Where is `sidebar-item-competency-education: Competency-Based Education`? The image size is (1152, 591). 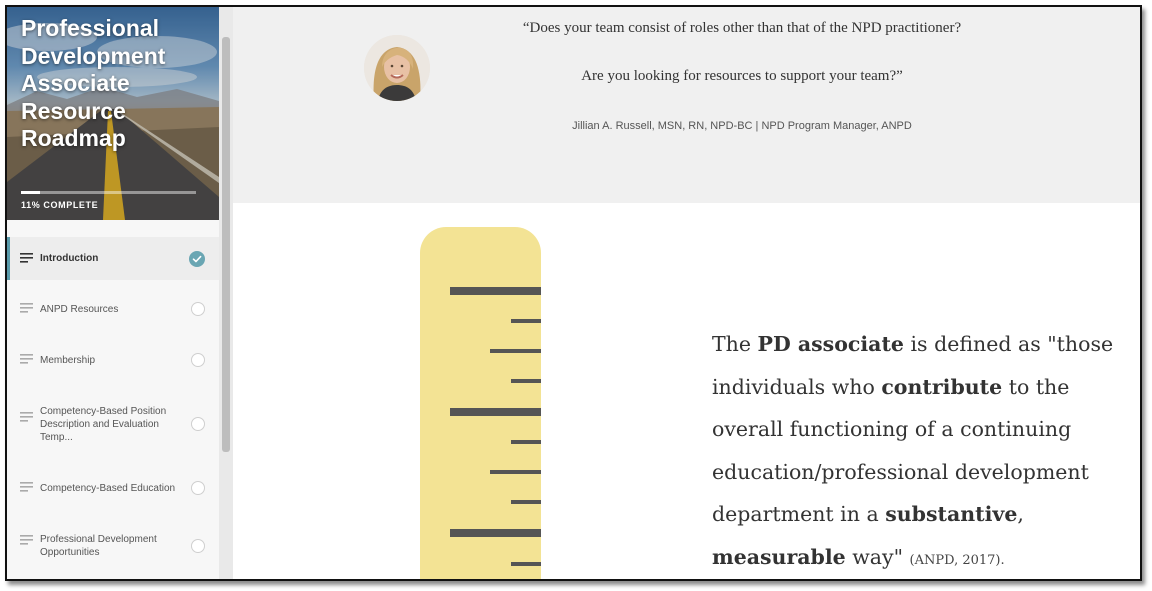
sidebar-item-competency-education: Competency-Based Education is located at coordinates (113, 488).